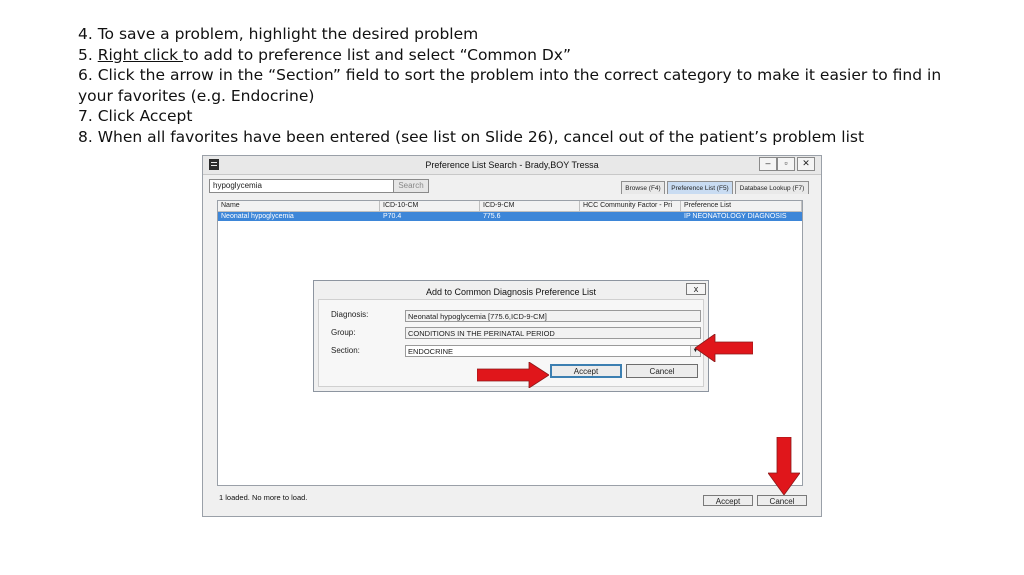  I want to click on dialog-cancel-label: Cancel, so click(662, 371).